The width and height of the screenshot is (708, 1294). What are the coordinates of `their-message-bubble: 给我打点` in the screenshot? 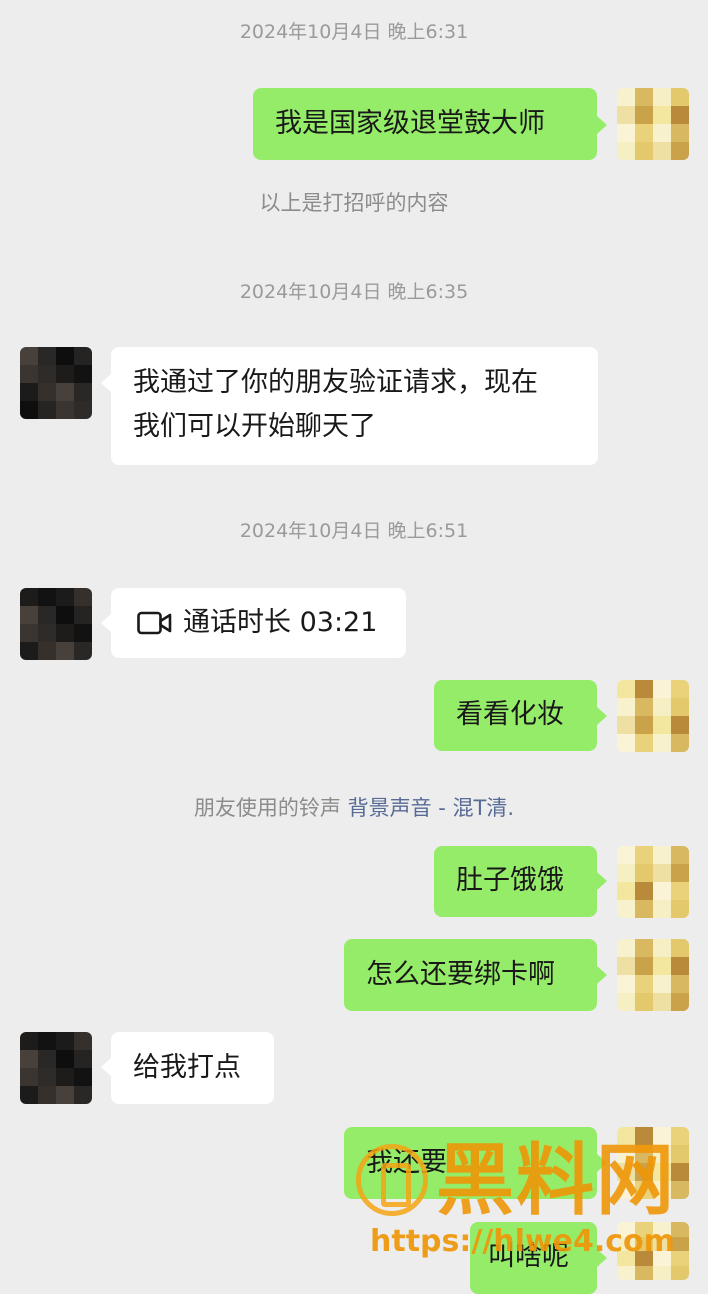 It's located at (192, 1068).